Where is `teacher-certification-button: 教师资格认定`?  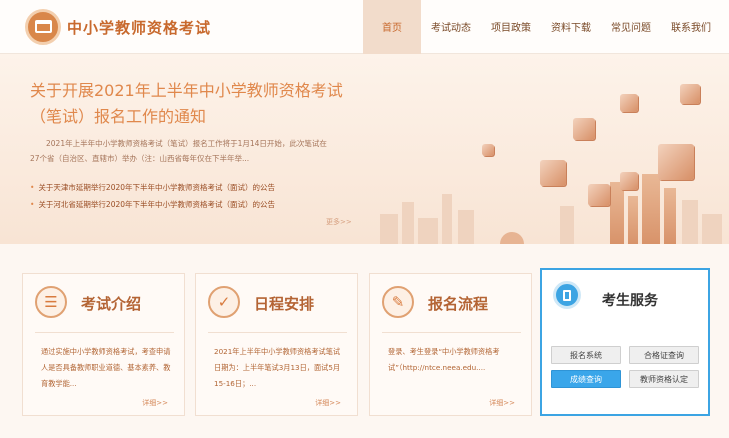 teacher-certification-button: 教师资格认定 is located at coordinates (664, 379).